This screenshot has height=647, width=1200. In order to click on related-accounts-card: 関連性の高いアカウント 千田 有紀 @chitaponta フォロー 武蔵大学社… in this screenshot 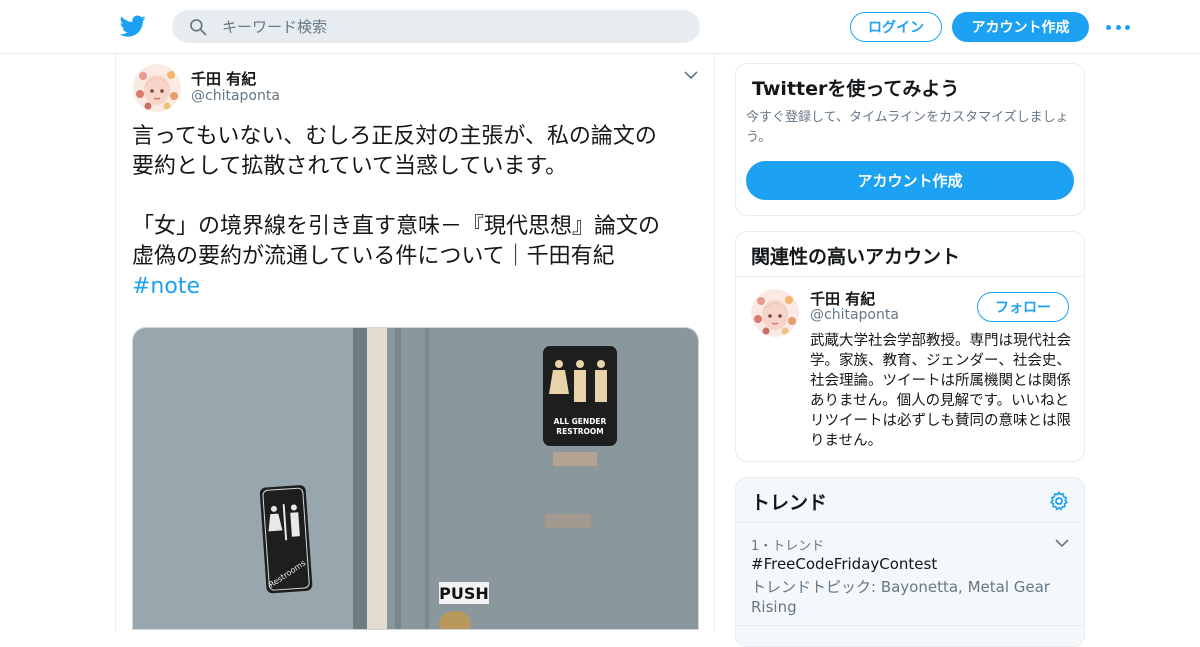, I will do `click(910, 346)`.